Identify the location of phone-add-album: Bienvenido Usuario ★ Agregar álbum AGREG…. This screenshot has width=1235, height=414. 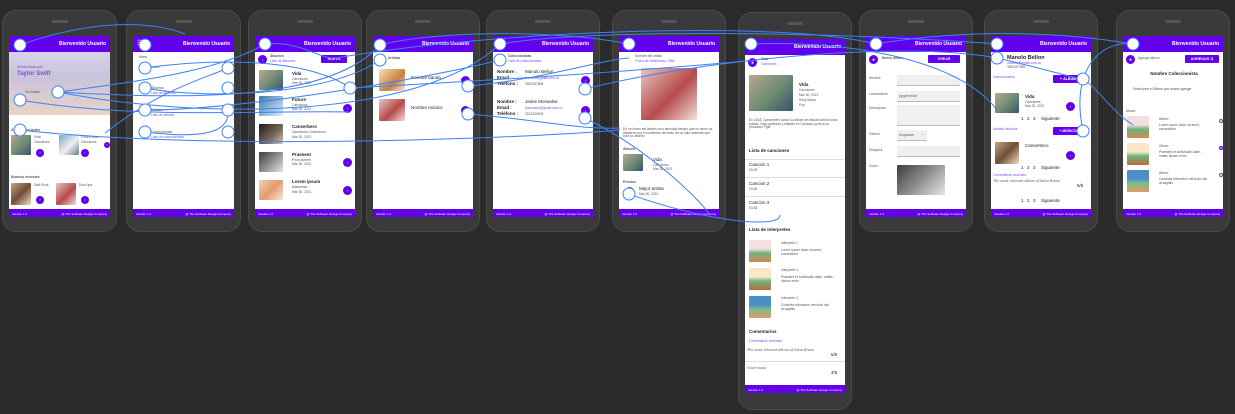
(1173, 121).